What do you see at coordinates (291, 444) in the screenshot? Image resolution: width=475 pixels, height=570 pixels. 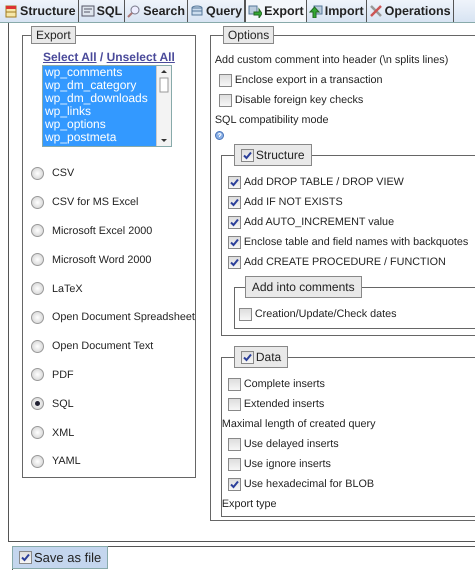 I see `option-label: Use delayed inserts` at bounding box center [291, 444].